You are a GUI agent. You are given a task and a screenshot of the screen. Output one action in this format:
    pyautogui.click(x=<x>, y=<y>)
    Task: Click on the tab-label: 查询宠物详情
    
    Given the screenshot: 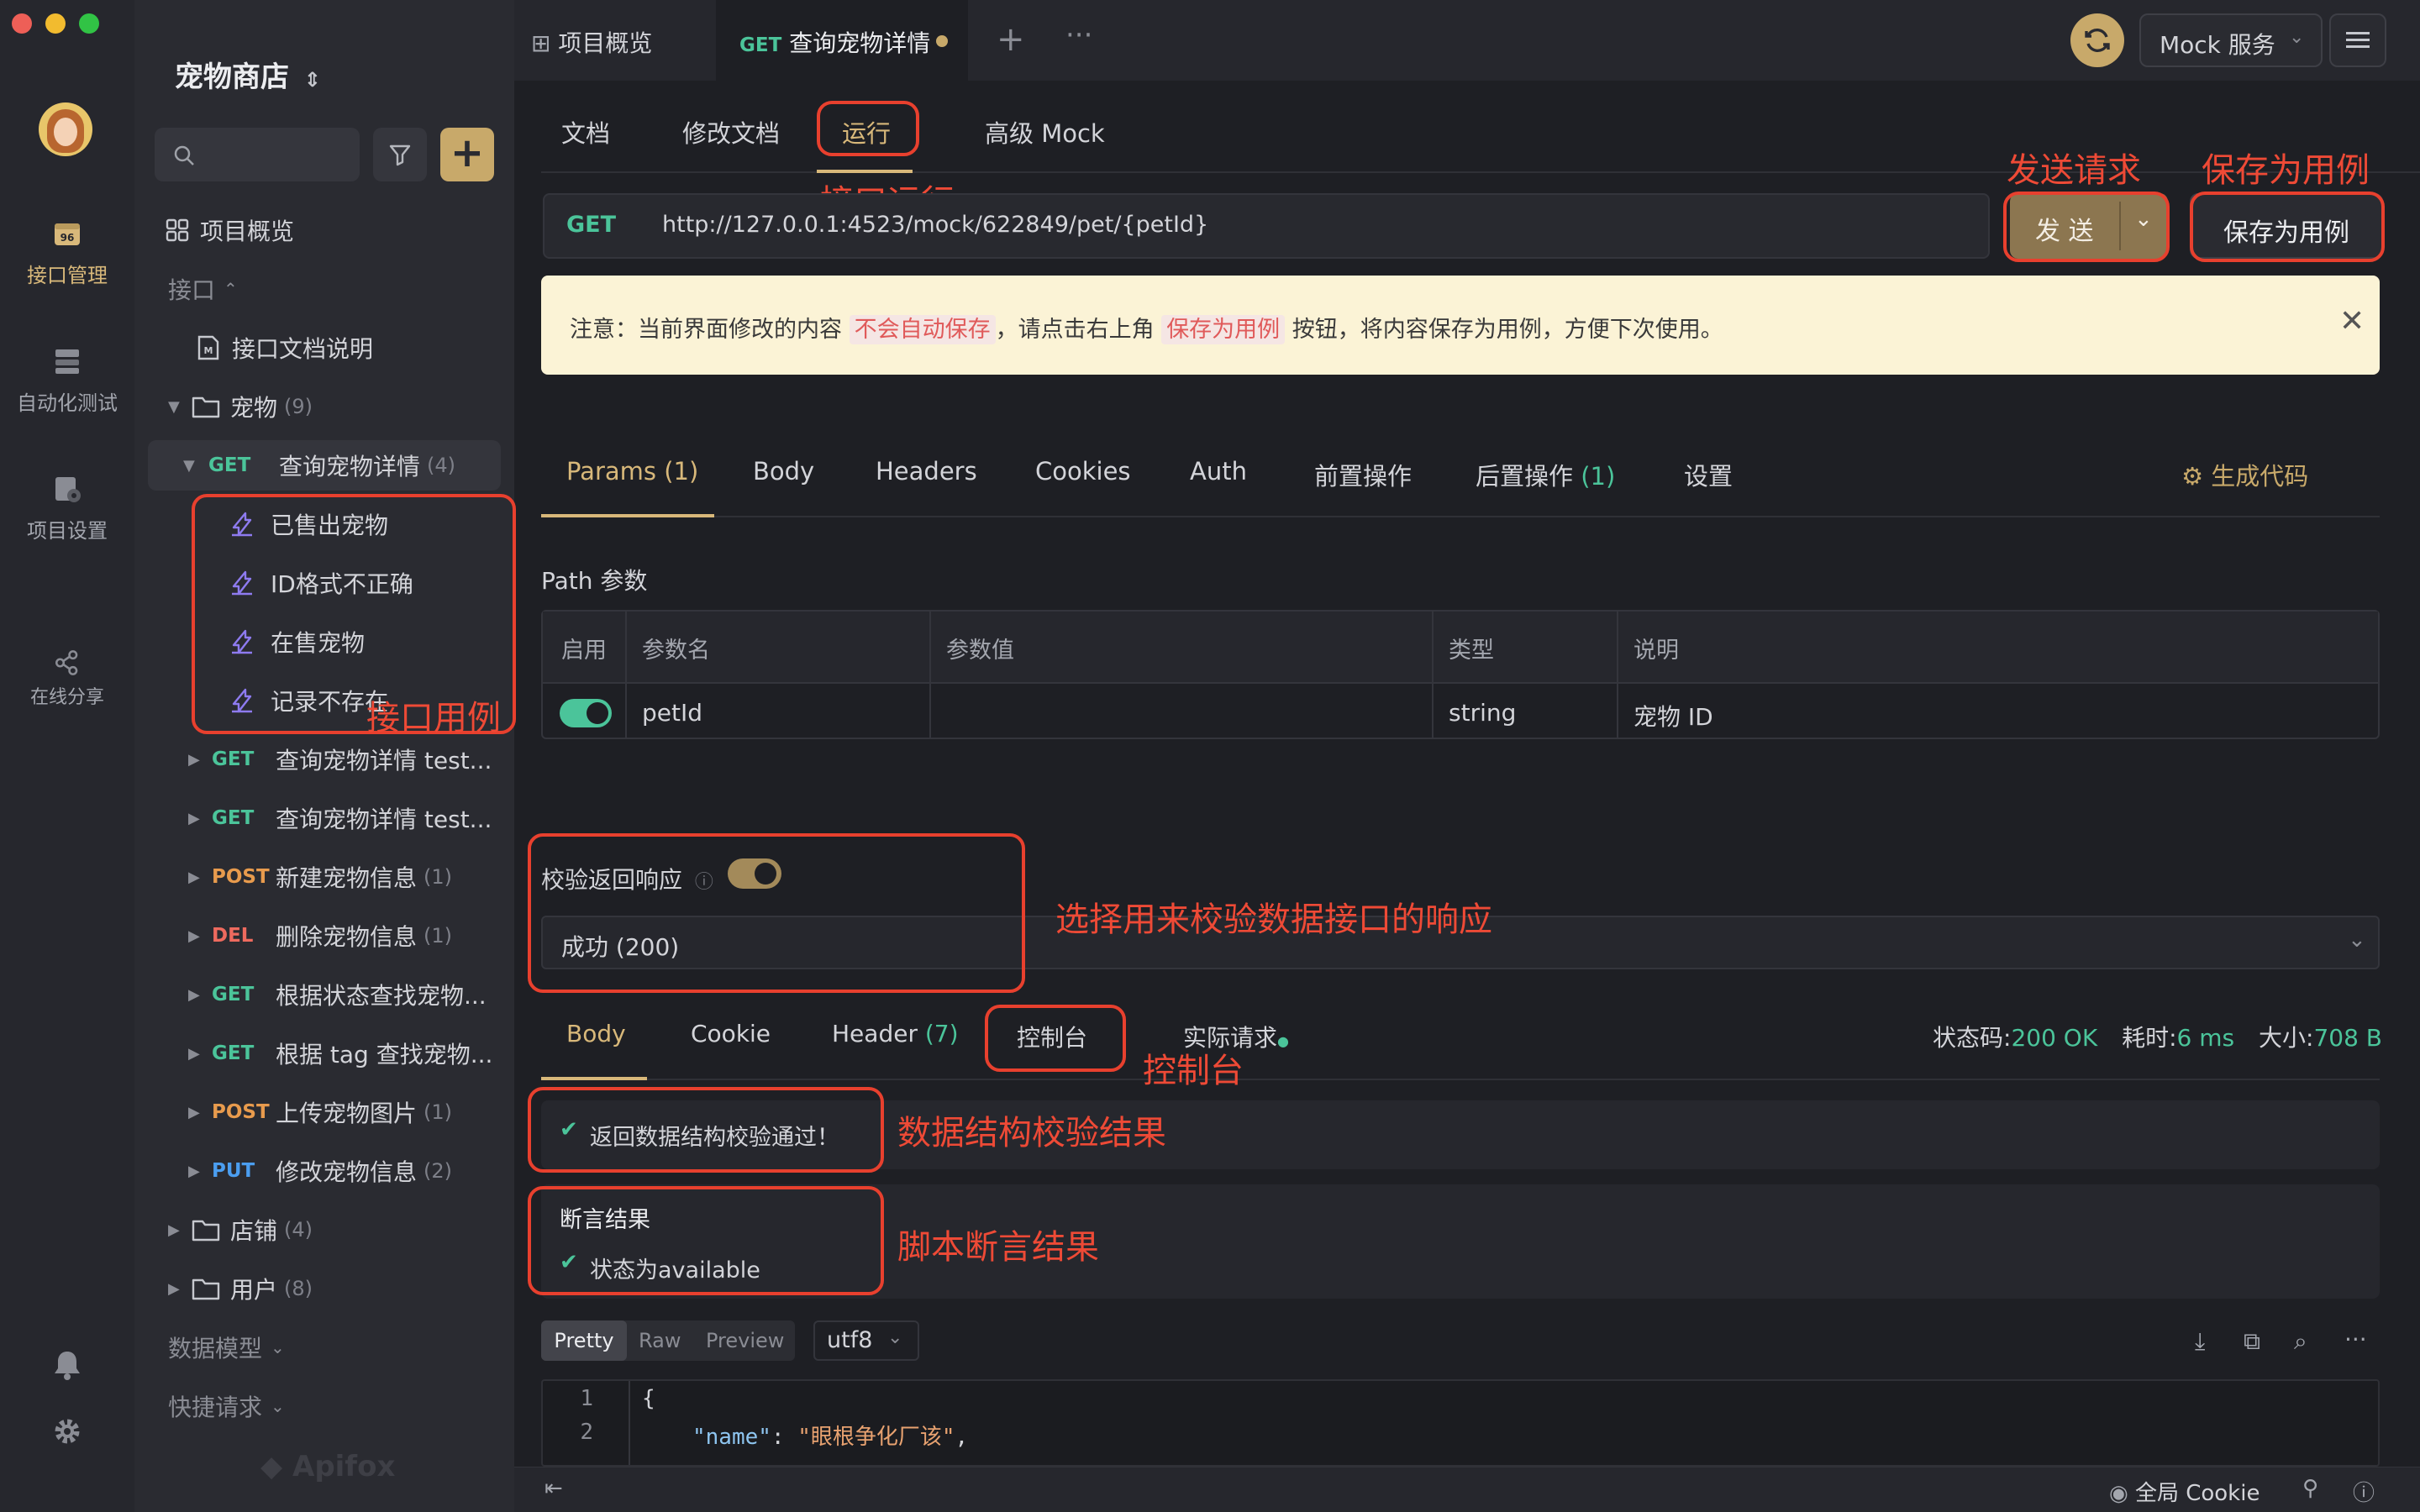 What is the action you would take?
    pyautogui.click(x=860, y=43)
    